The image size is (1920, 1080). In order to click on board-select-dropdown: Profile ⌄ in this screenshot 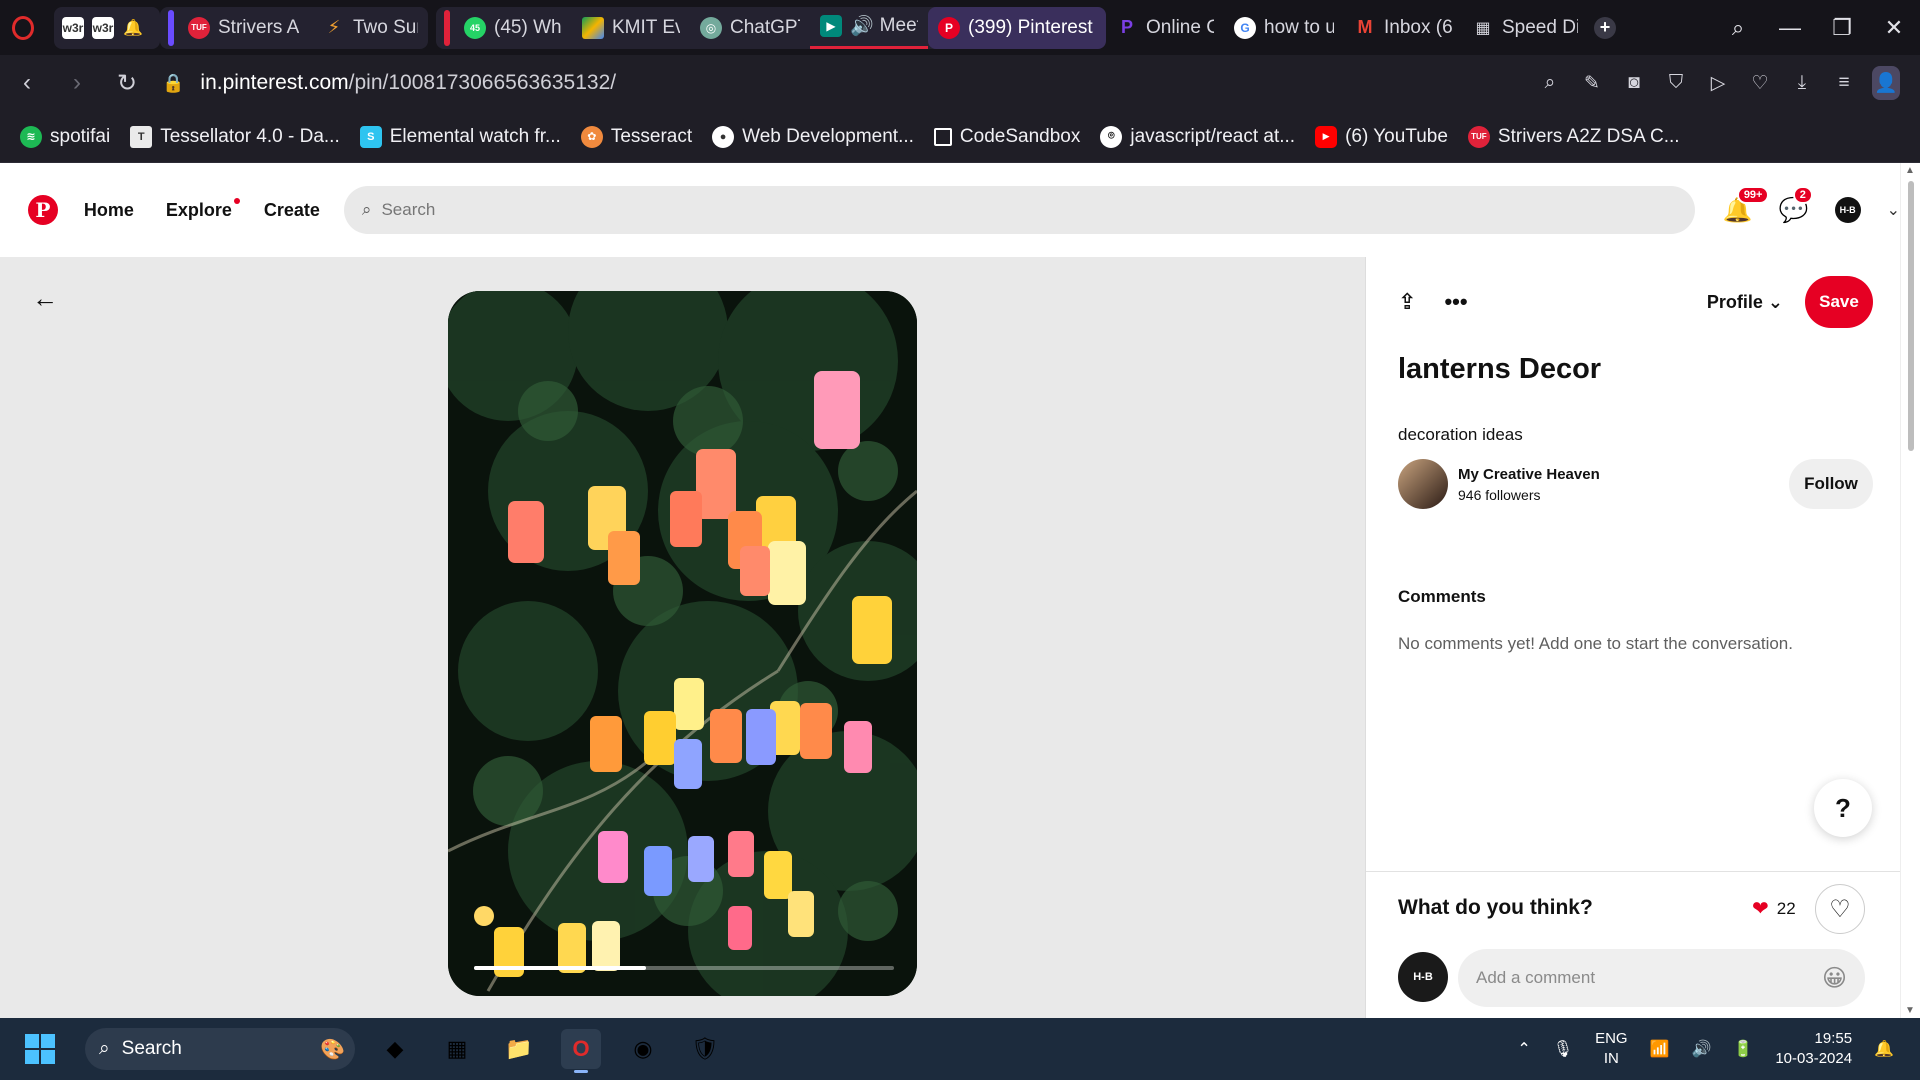, I will do `click(1745, 302)`.